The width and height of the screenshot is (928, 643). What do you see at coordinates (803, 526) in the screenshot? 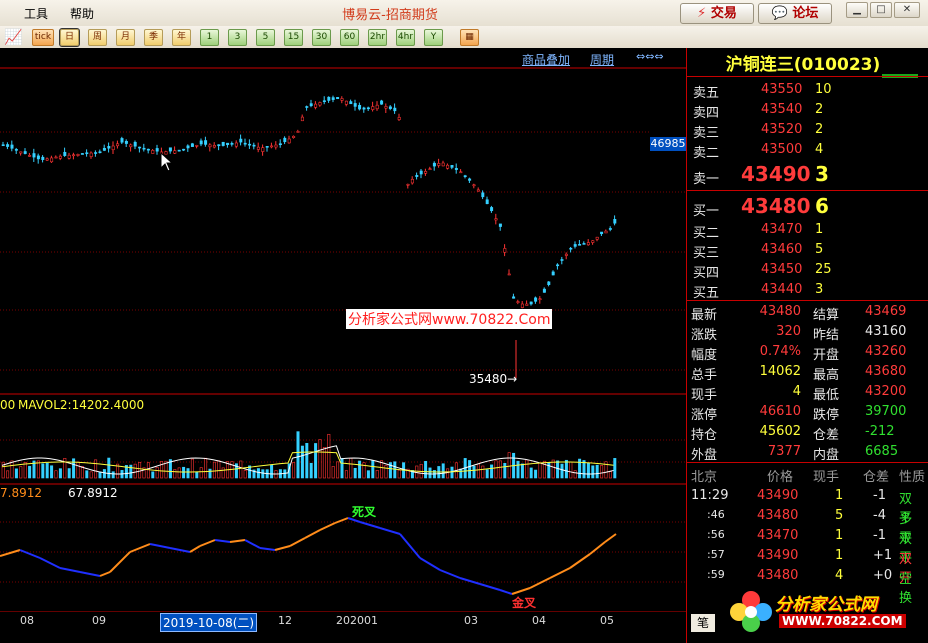
I see `tick-row: :46 43480 5 -4 多平` at bounding box center [803, 526].